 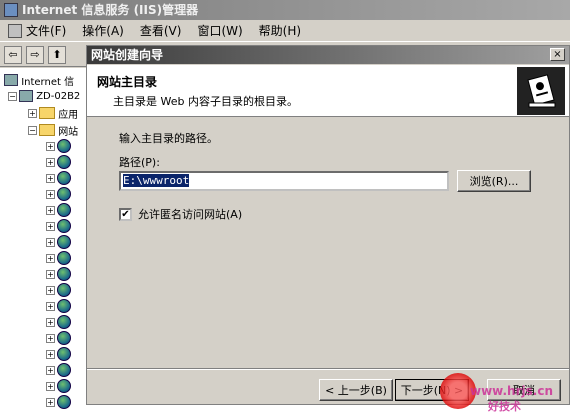 I want to click on path-label: 路径(P):, so click(x=139, y=162).